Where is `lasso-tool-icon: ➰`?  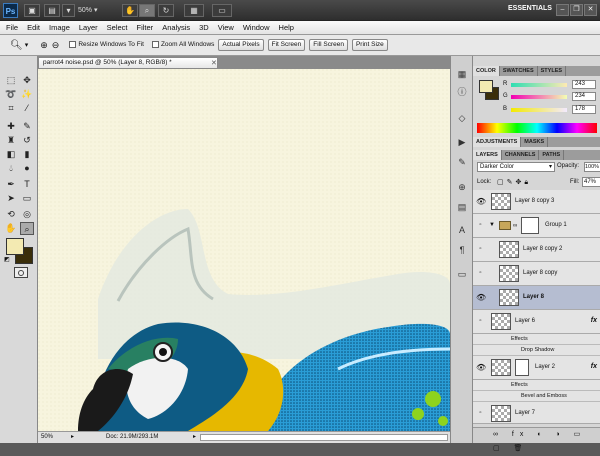
lasso-tool-icon: ➰ is located at coordinates (11, 94).